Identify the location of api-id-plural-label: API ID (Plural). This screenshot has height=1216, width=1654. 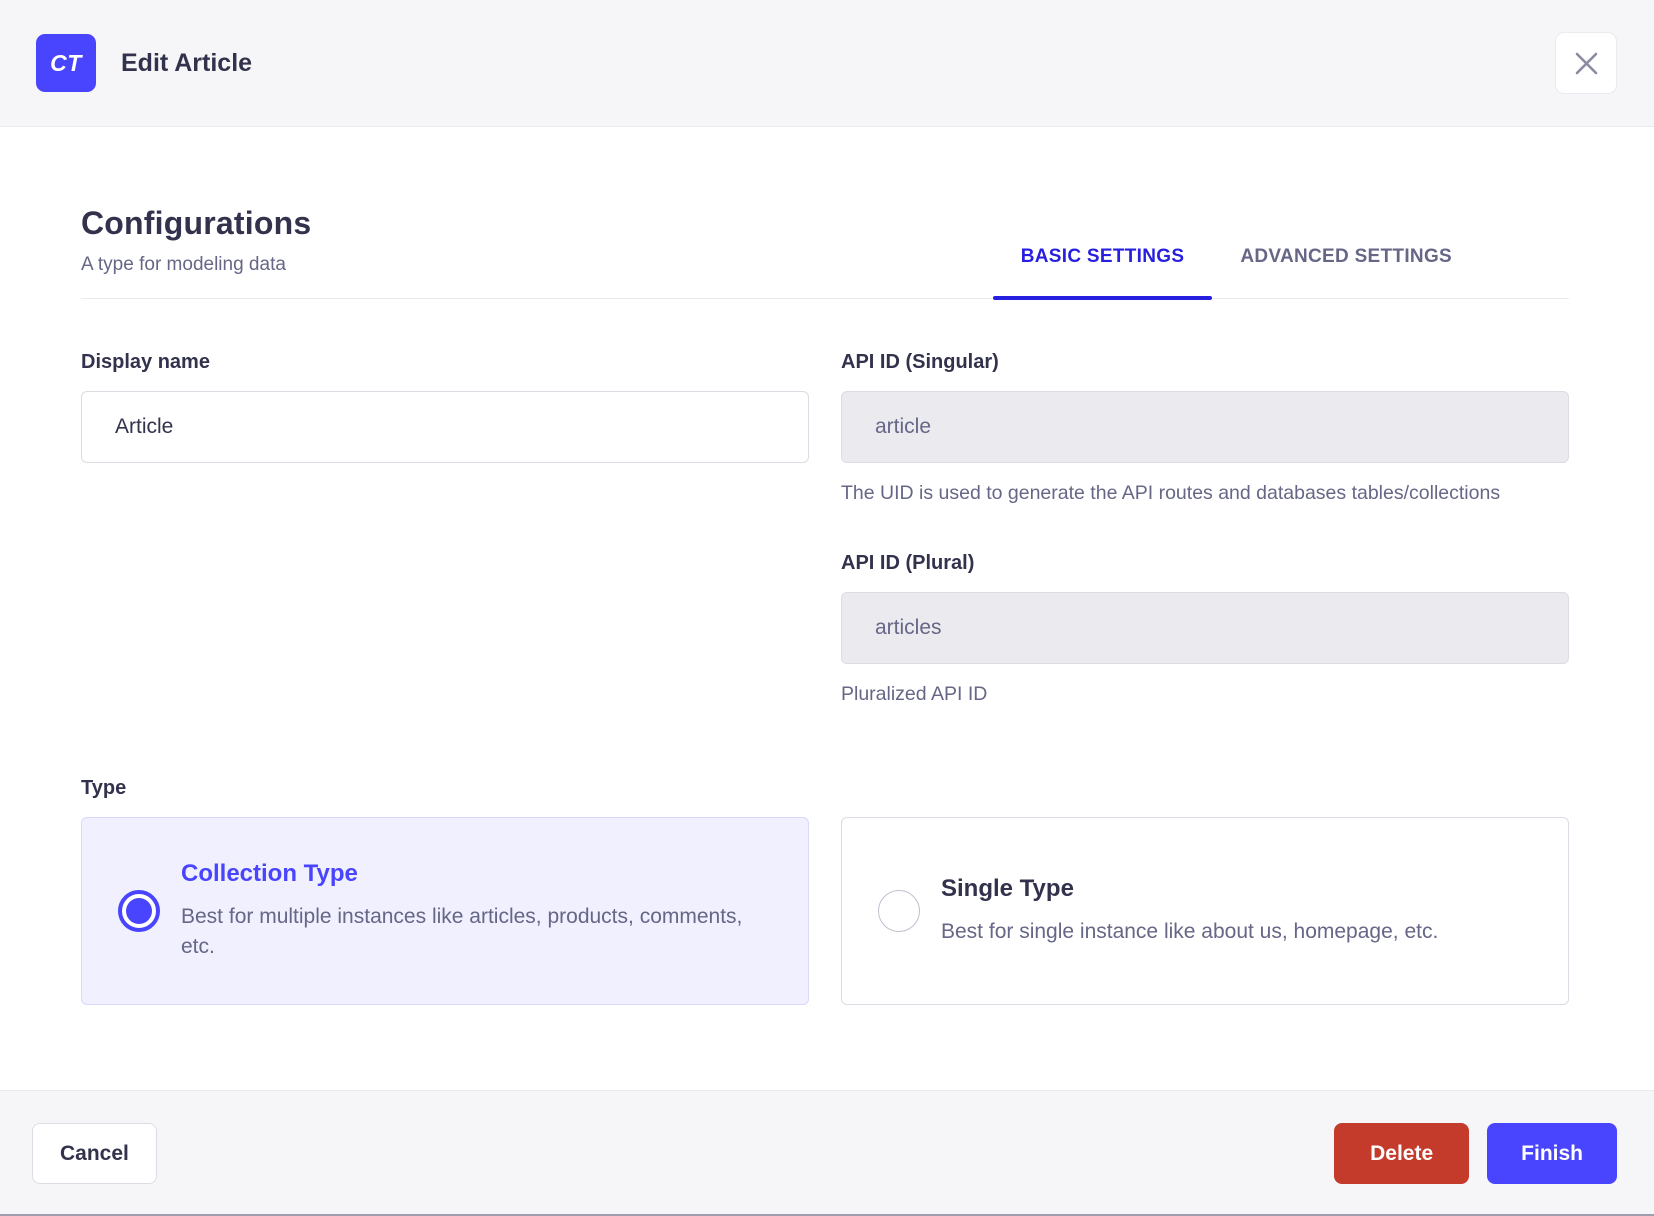
(908, 563).